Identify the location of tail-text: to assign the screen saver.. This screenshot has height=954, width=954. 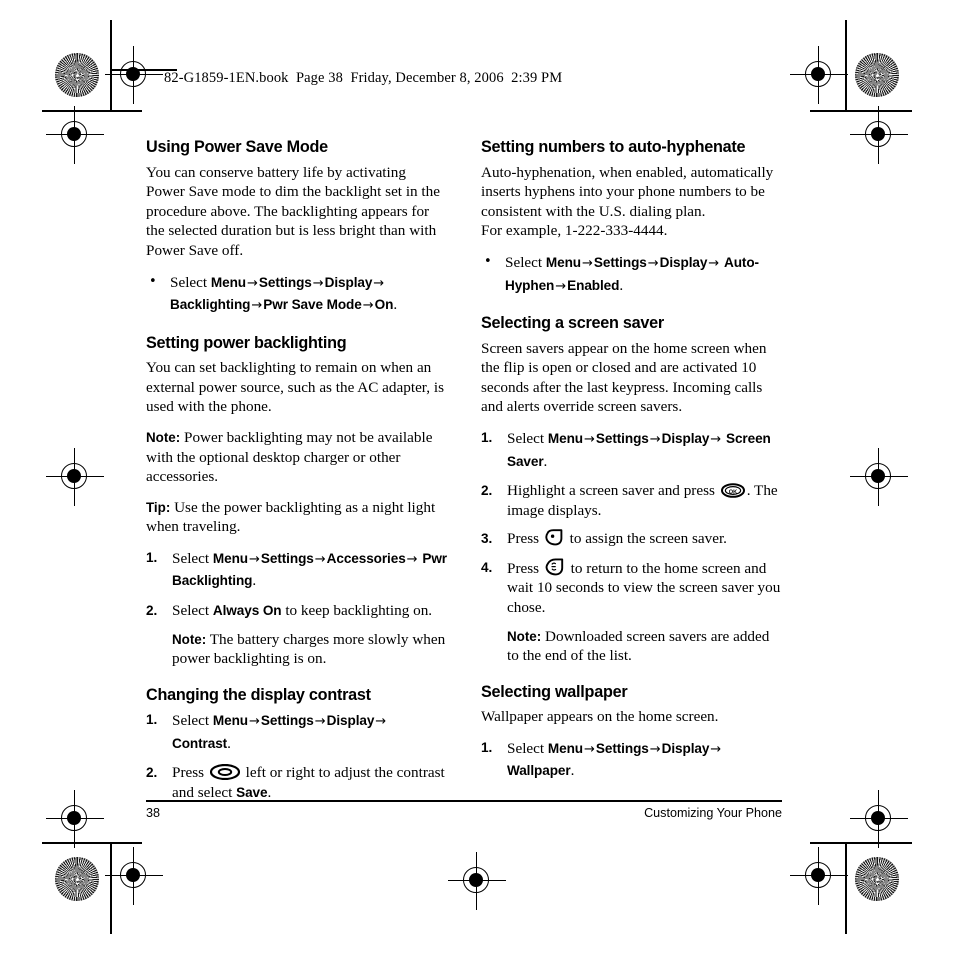
(646, 539).